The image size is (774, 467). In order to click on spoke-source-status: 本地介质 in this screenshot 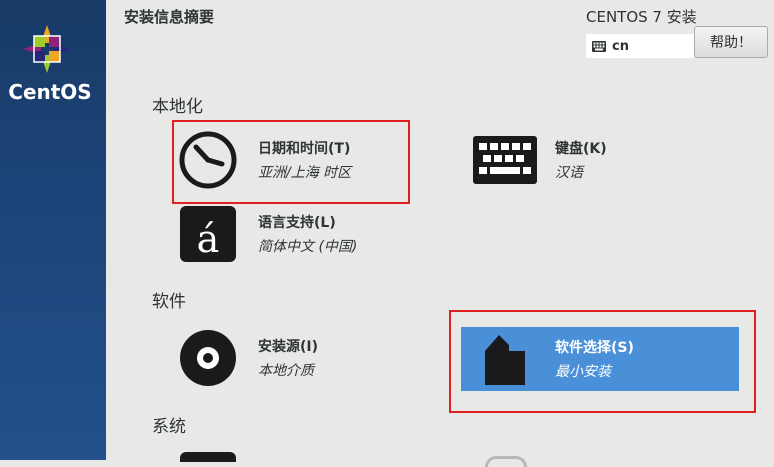, I will do `click(286, 371)`.